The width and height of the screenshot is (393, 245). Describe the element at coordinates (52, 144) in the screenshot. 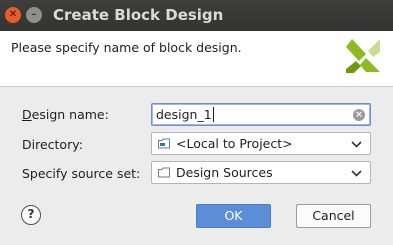

I see `directory-label: Directory:` at that location.